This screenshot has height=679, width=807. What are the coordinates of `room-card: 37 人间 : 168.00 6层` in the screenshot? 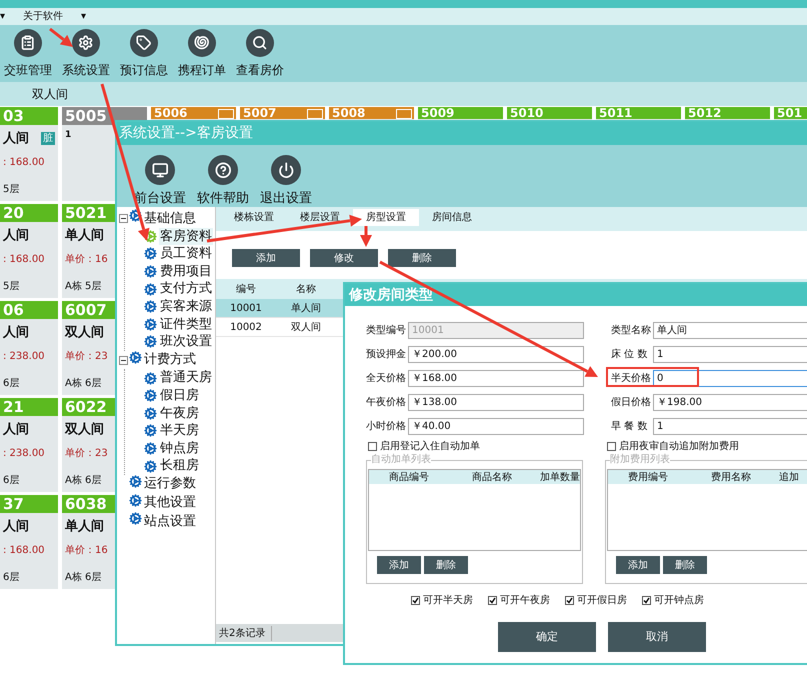 It's located at (29, 542).